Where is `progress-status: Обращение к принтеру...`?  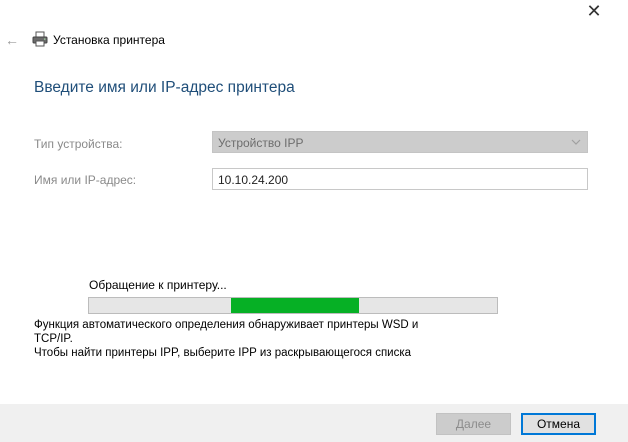 progress-status: Обращение к принтеру... is located at coordinates (158, 285).